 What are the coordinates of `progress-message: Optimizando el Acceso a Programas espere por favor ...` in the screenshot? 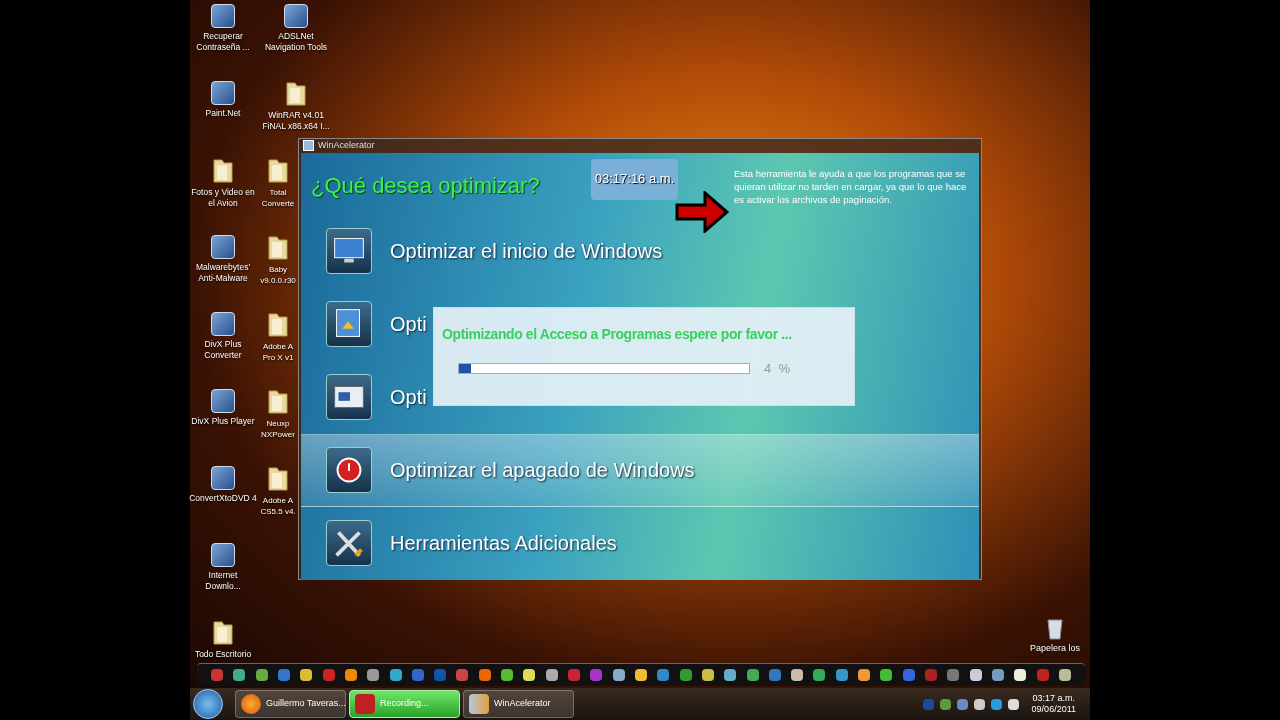 It's located at (617, 334).